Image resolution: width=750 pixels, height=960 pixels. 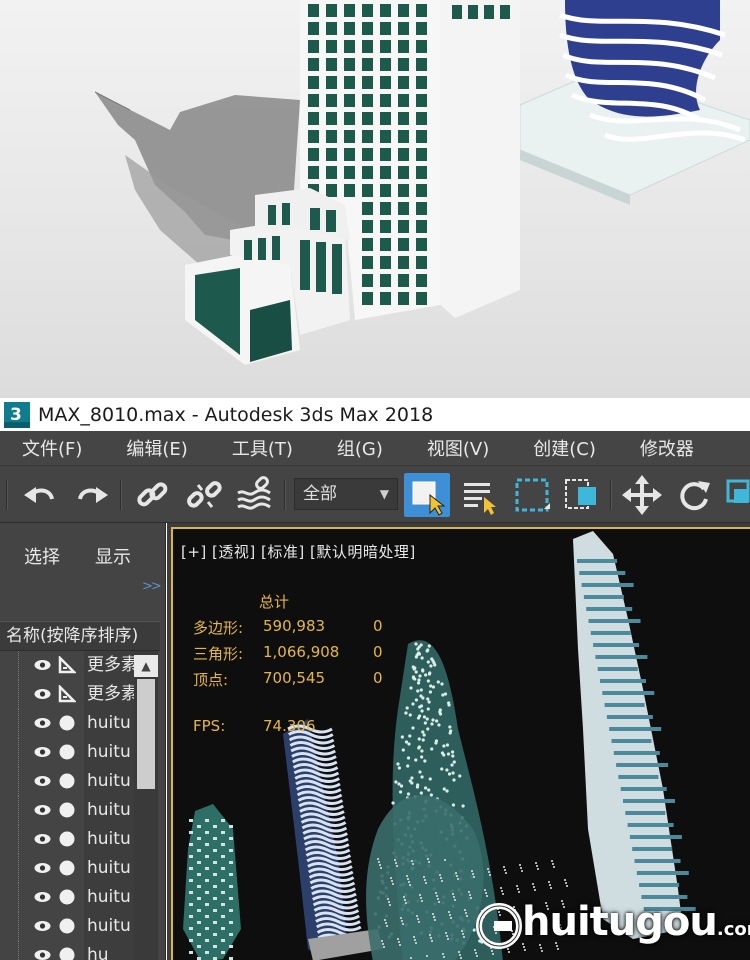 What do you see at coordinates (582, 495) in the screenshot?
I see `window-crossing-icon` at bounding box center [582, 495].